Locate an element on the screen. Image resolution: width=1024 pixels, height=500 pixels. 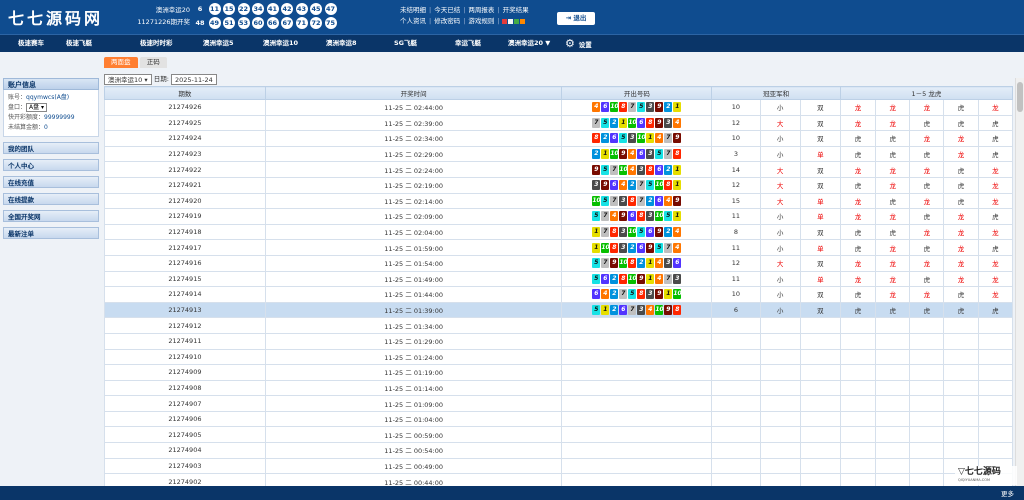
table-row: 21274907 11-25 二 01:09:00 is located at coordinates (559, 403).